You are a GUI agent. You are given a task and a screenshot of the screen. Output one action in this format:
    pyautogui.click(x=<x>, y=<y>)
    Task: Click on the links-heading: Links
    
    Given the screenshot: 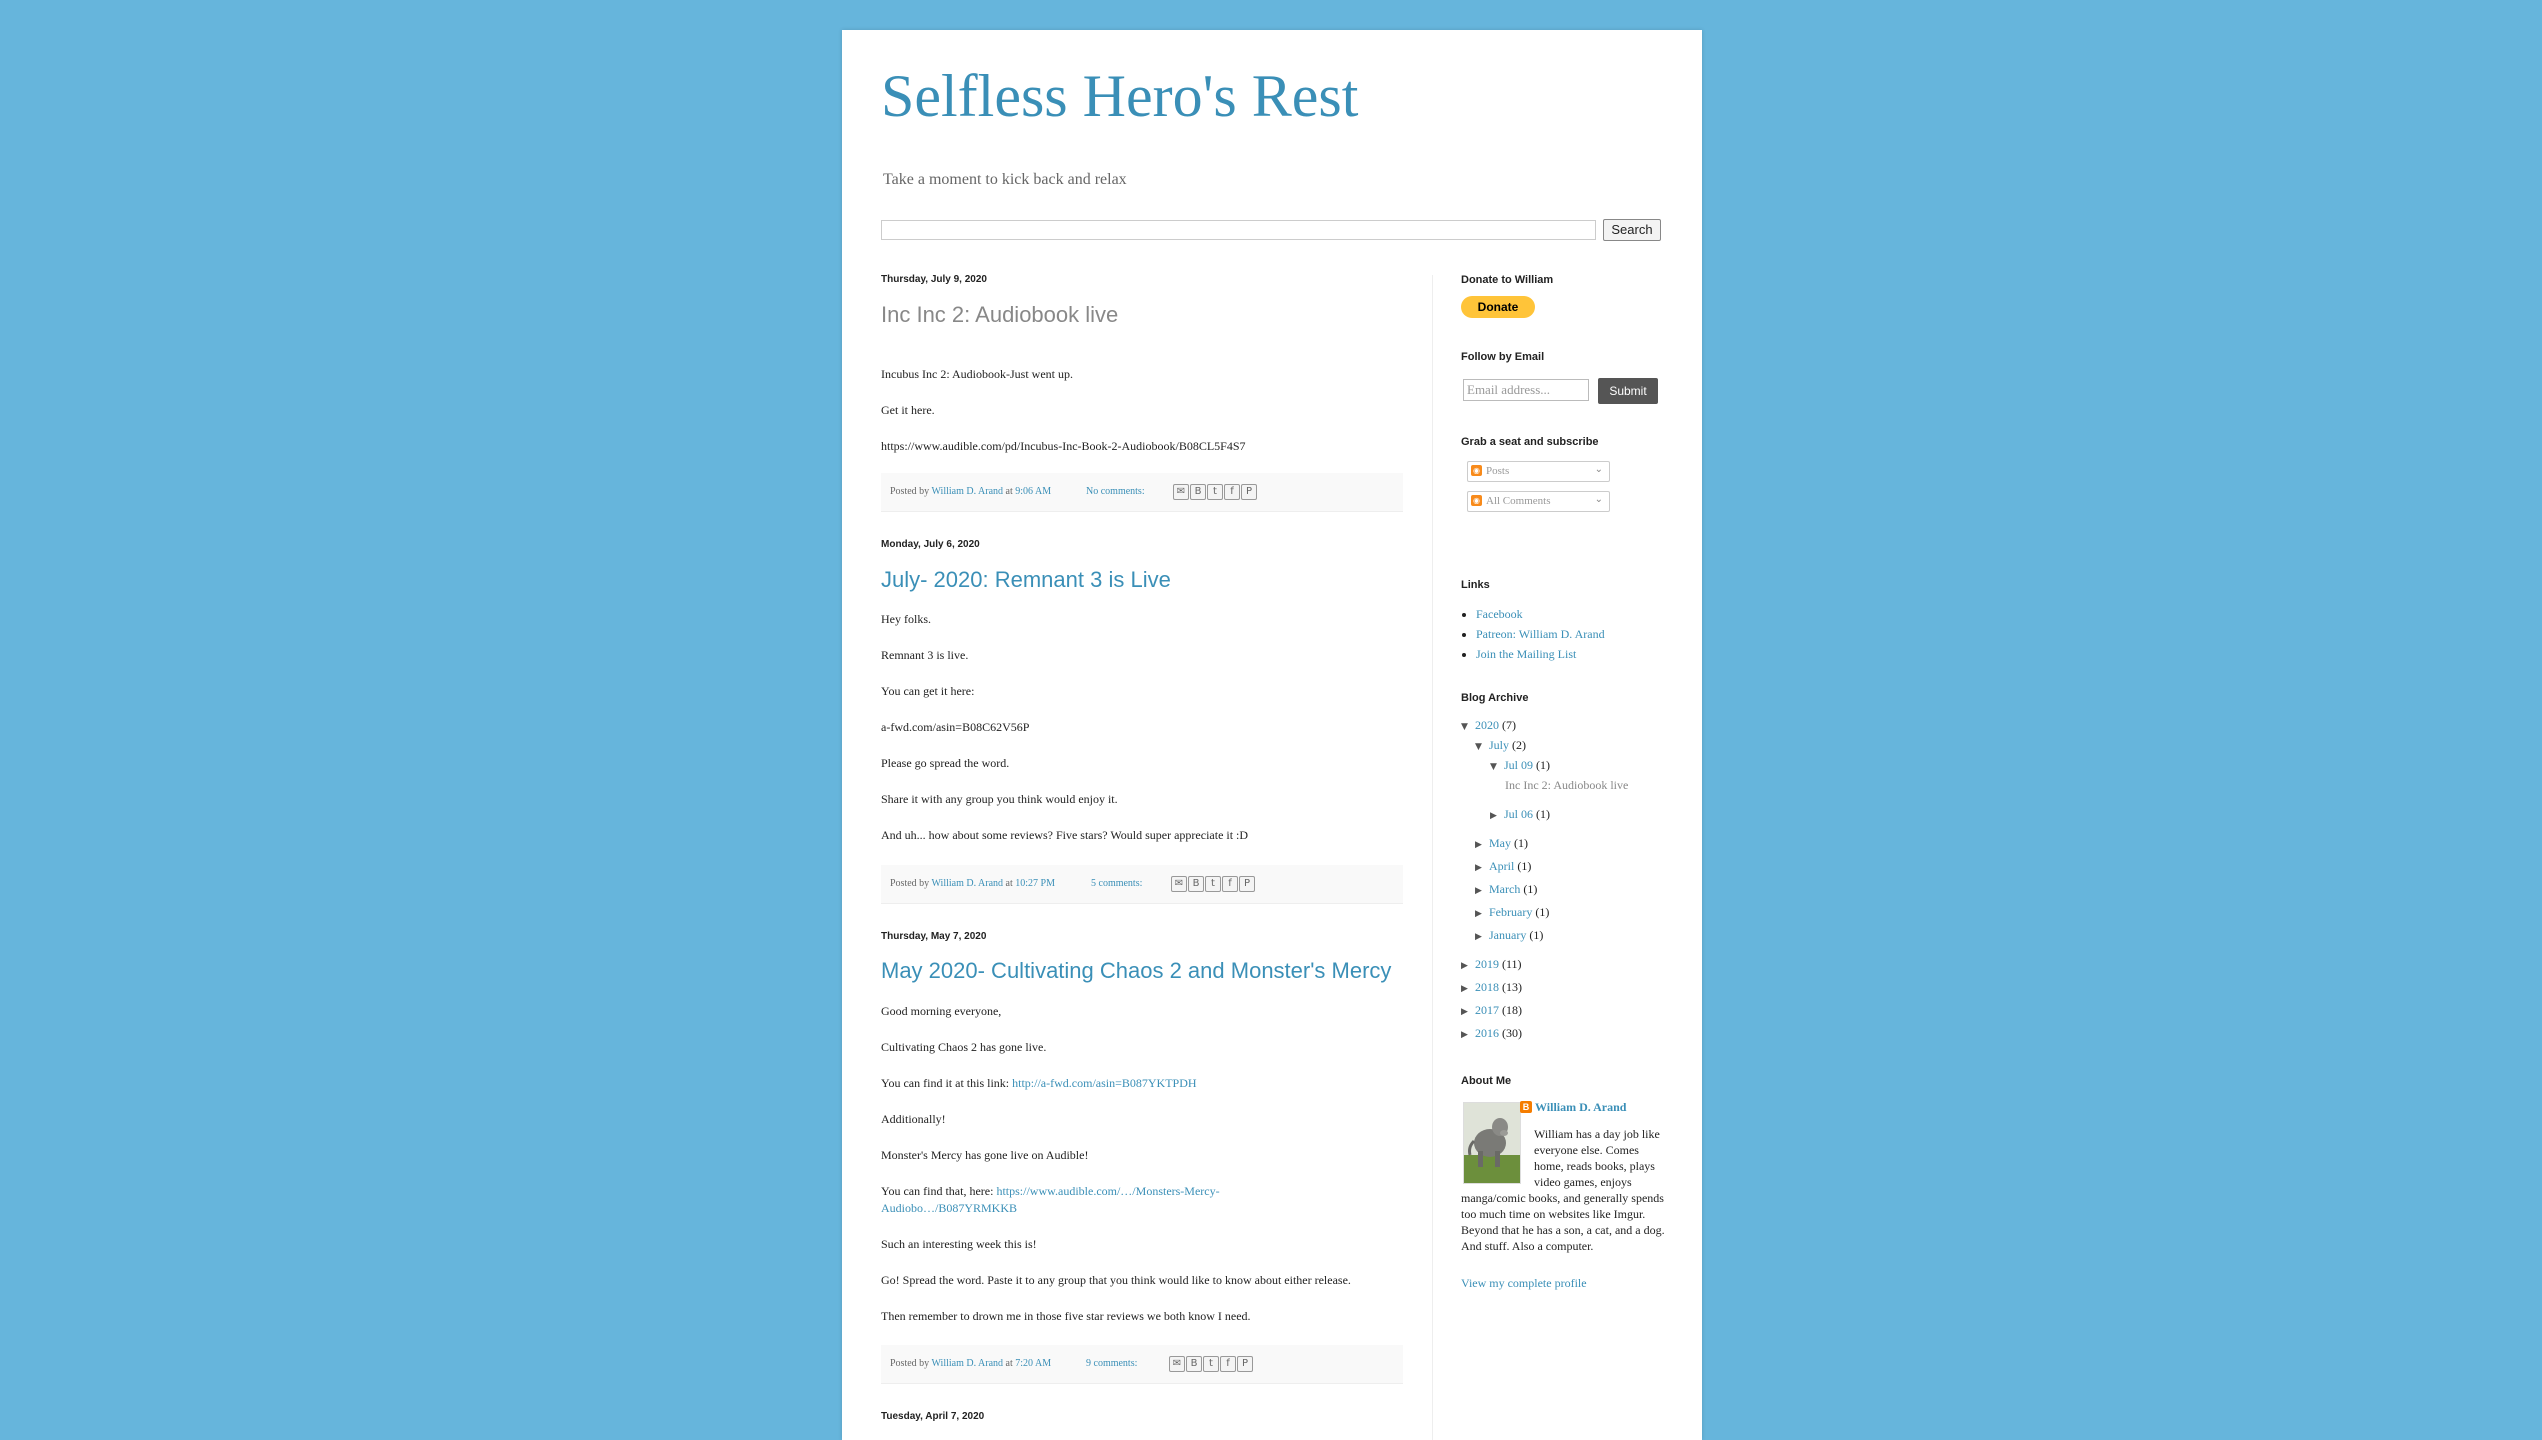 What is the action you would take?
    pyautogui.click(x=1475, y=585)
    